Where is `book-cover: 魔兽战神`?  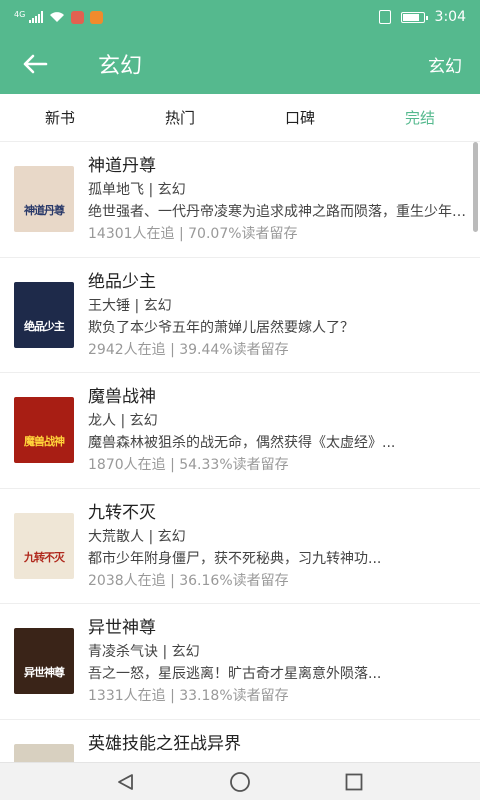 book-cover: 魔兽战神 is located at coordinates (44, 430).